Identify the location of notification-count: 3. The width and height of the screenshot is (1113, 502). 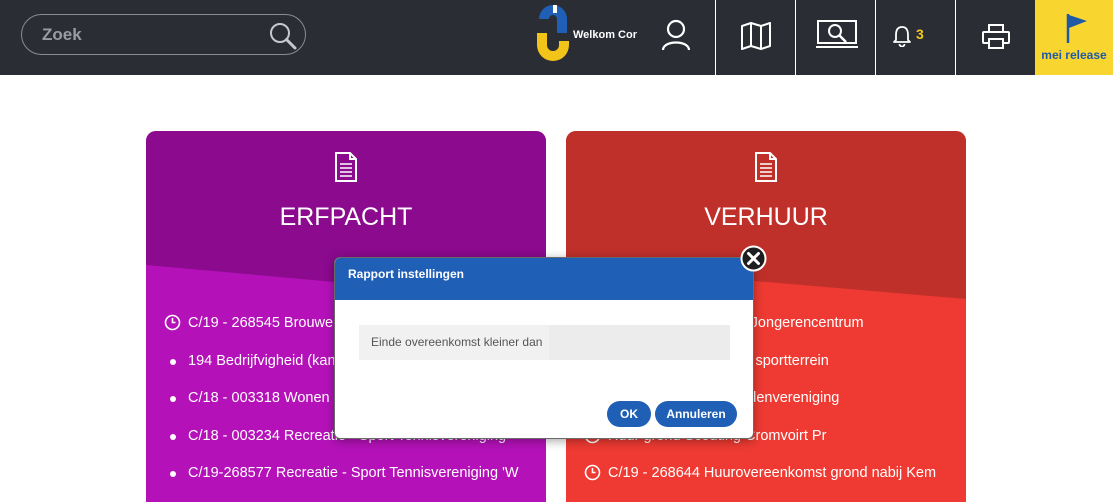
(920, 34).